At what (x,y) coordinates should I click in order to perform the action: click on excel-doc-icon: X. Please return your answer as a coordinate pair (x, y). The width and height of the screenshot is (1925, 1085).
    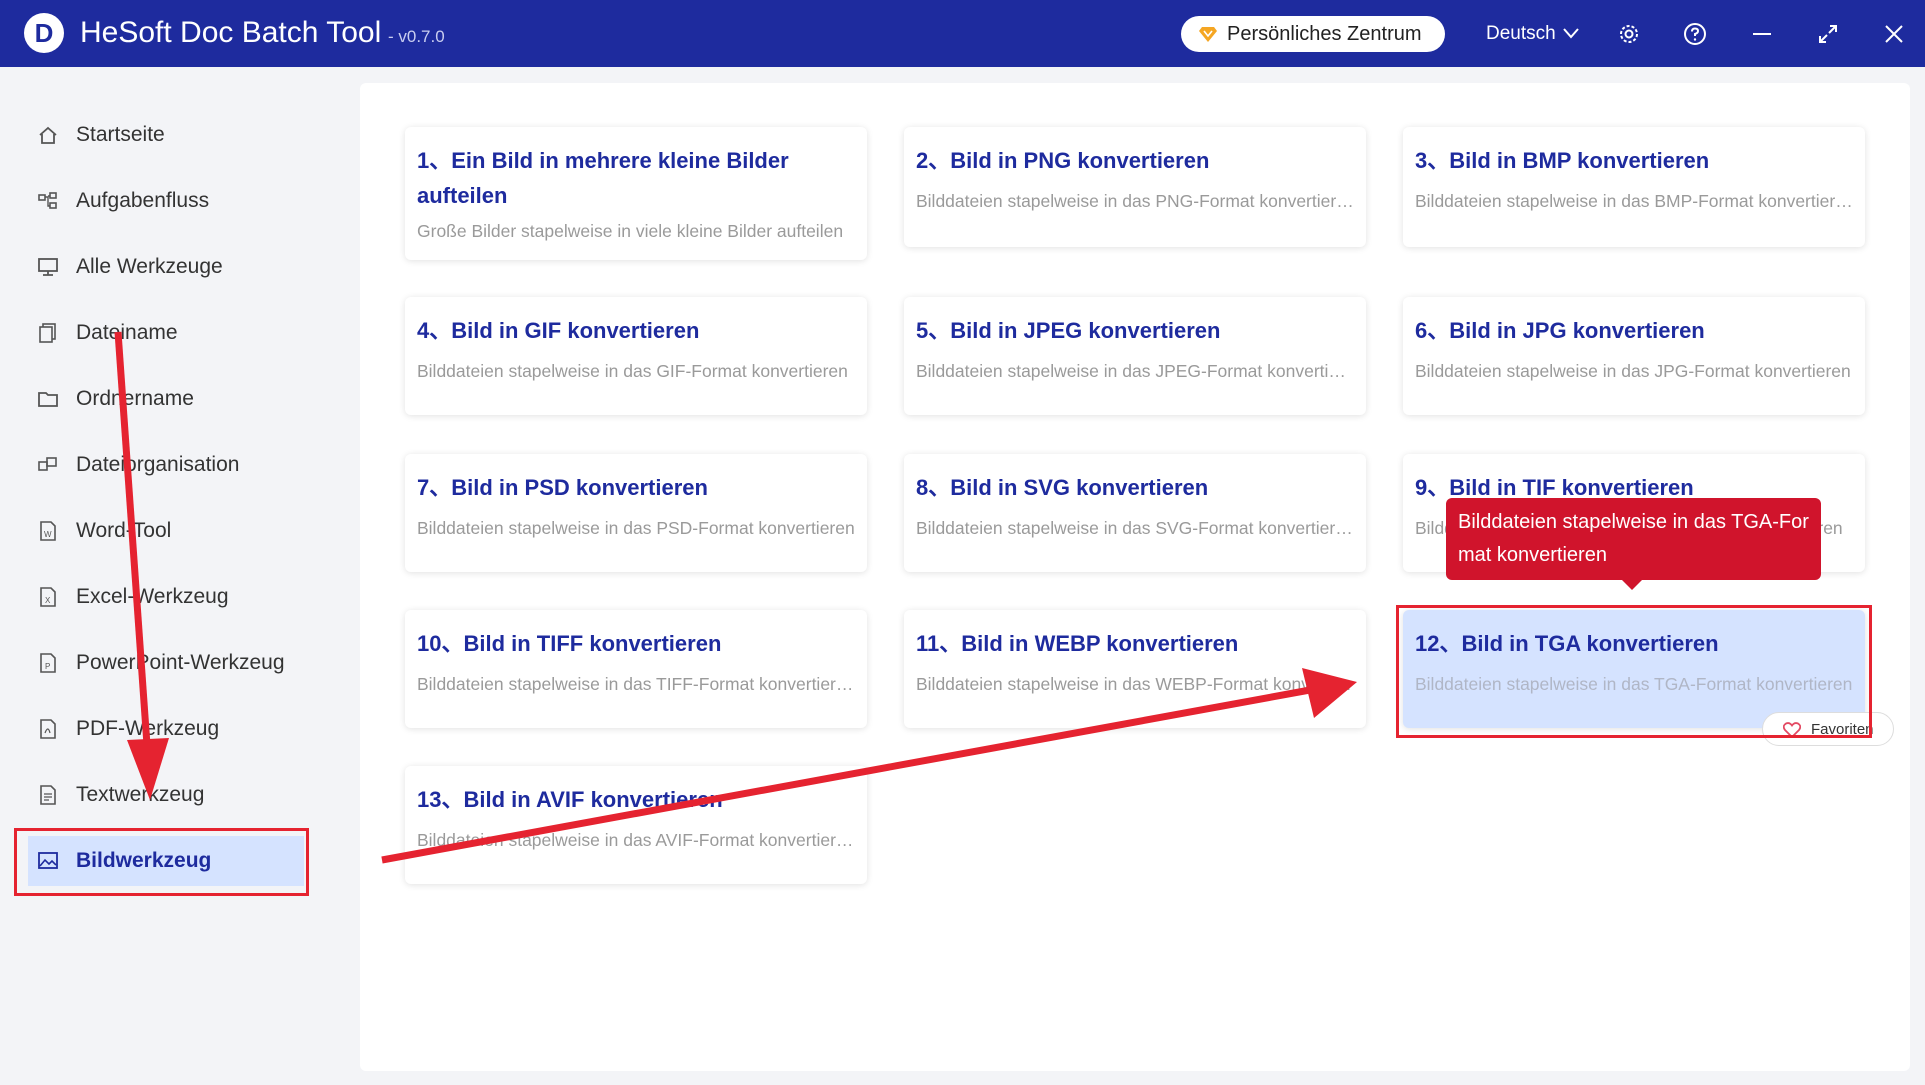
    Looking at the image, I should click on (48, 597).